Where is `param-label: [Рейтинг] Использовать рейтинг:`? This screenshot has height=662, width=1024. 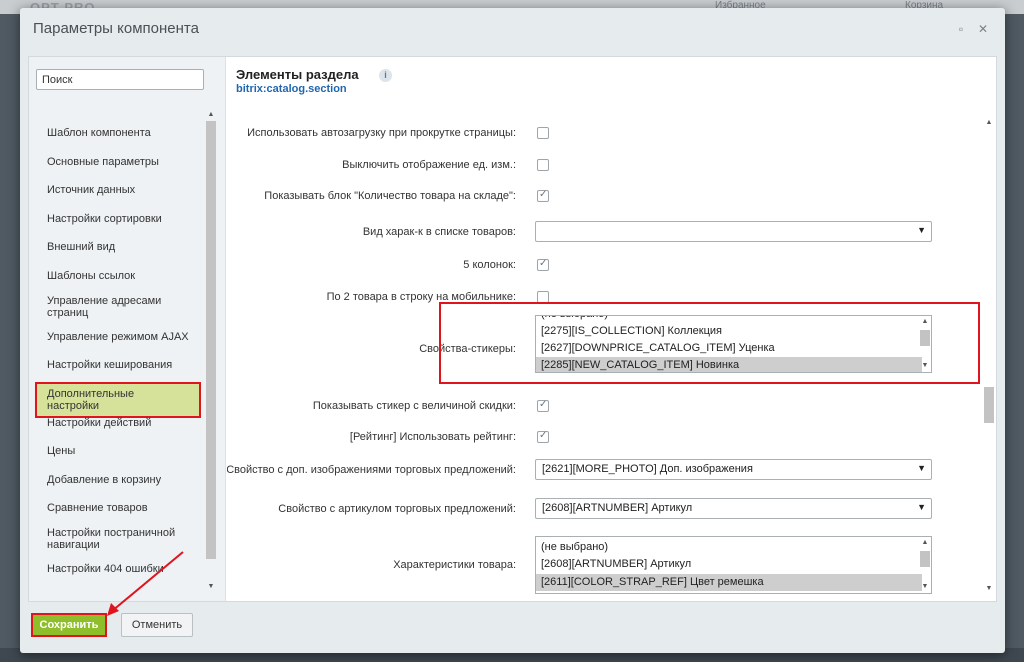
param-label: [Рейтинг] Использовать рейтинг: is located at coordinates (432, 437).